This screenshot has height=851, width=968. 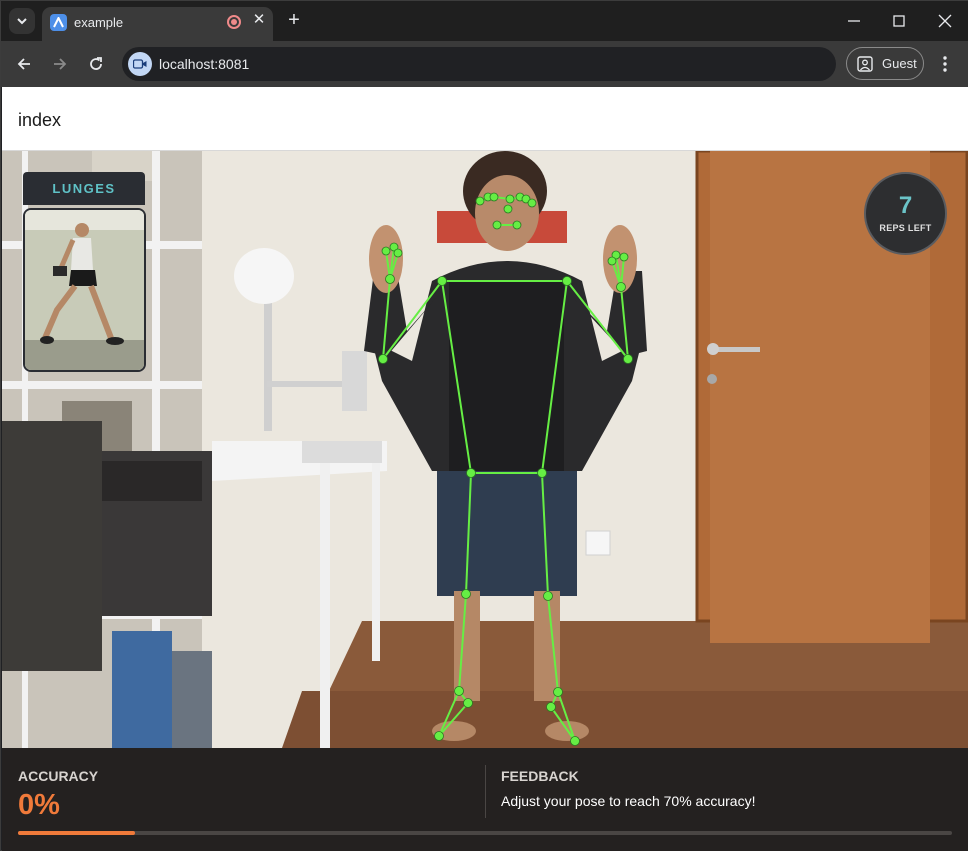 I want to click on tab-title: example, so click(x=99, y=22).